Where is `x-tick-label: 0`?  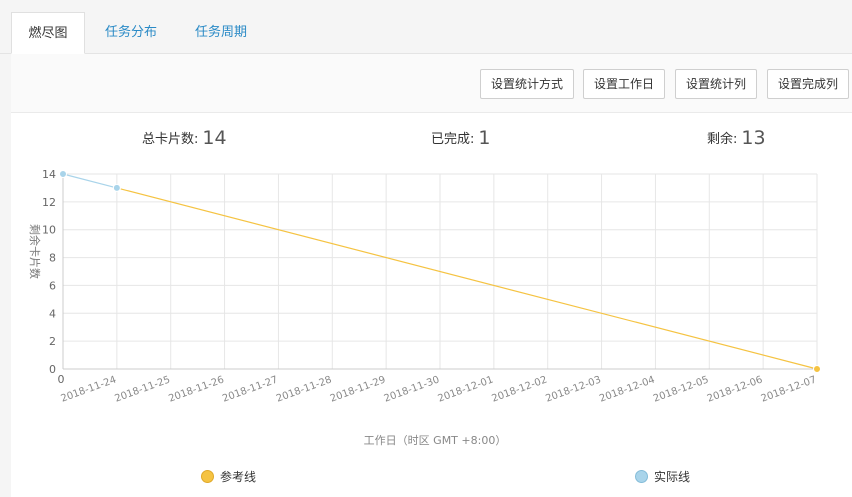 x-tick-label: 0 is located at coordinates (61, 379).